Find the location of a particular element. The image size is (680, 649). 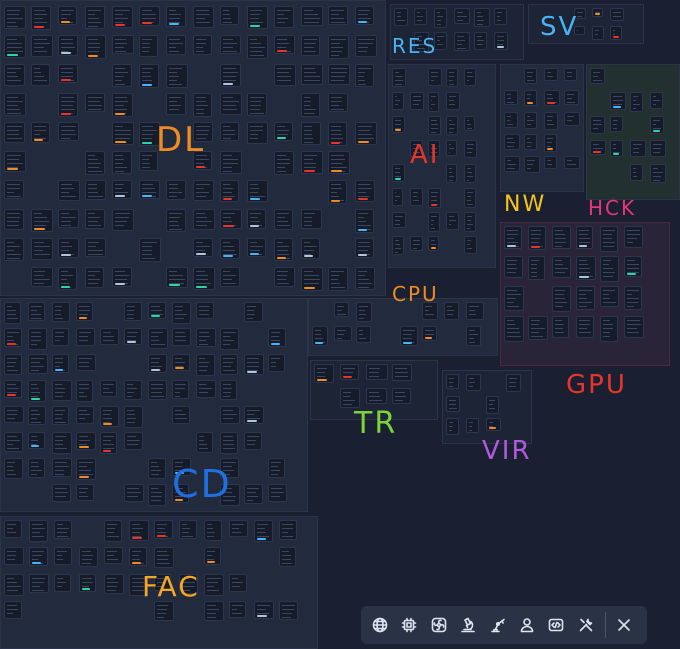

gpu-fan-icon is located at coordinates (438, 625).